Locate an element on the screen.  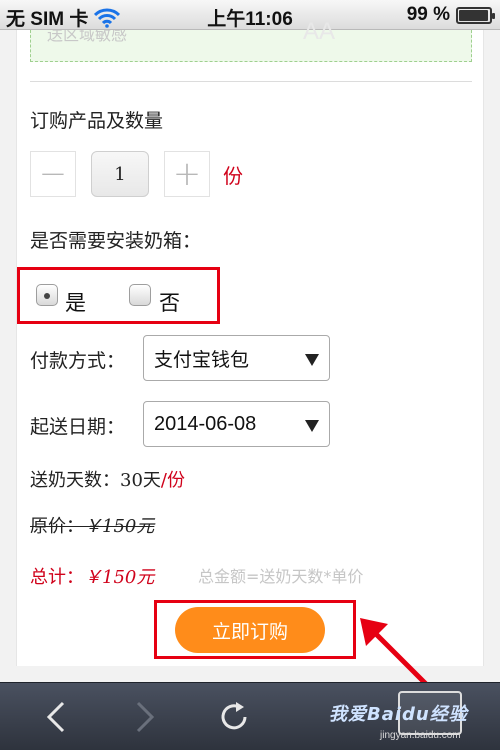
product-qty-label: 订购产品及数量 is located at coordinates (97, 121).